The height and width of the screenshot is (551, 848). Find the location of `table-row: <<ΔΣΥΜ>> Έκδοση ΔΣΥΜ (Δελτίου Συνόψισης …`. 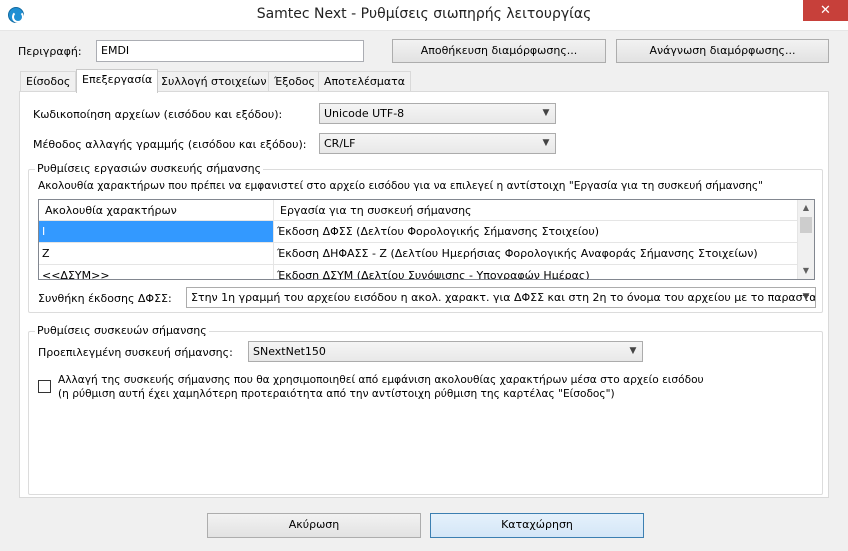

table-row: <<ΔΣΥΜ>> Έκδοση ΔΣΥΜ (Δελτίου Συνόψισης … is located at coordinates (418, 272).